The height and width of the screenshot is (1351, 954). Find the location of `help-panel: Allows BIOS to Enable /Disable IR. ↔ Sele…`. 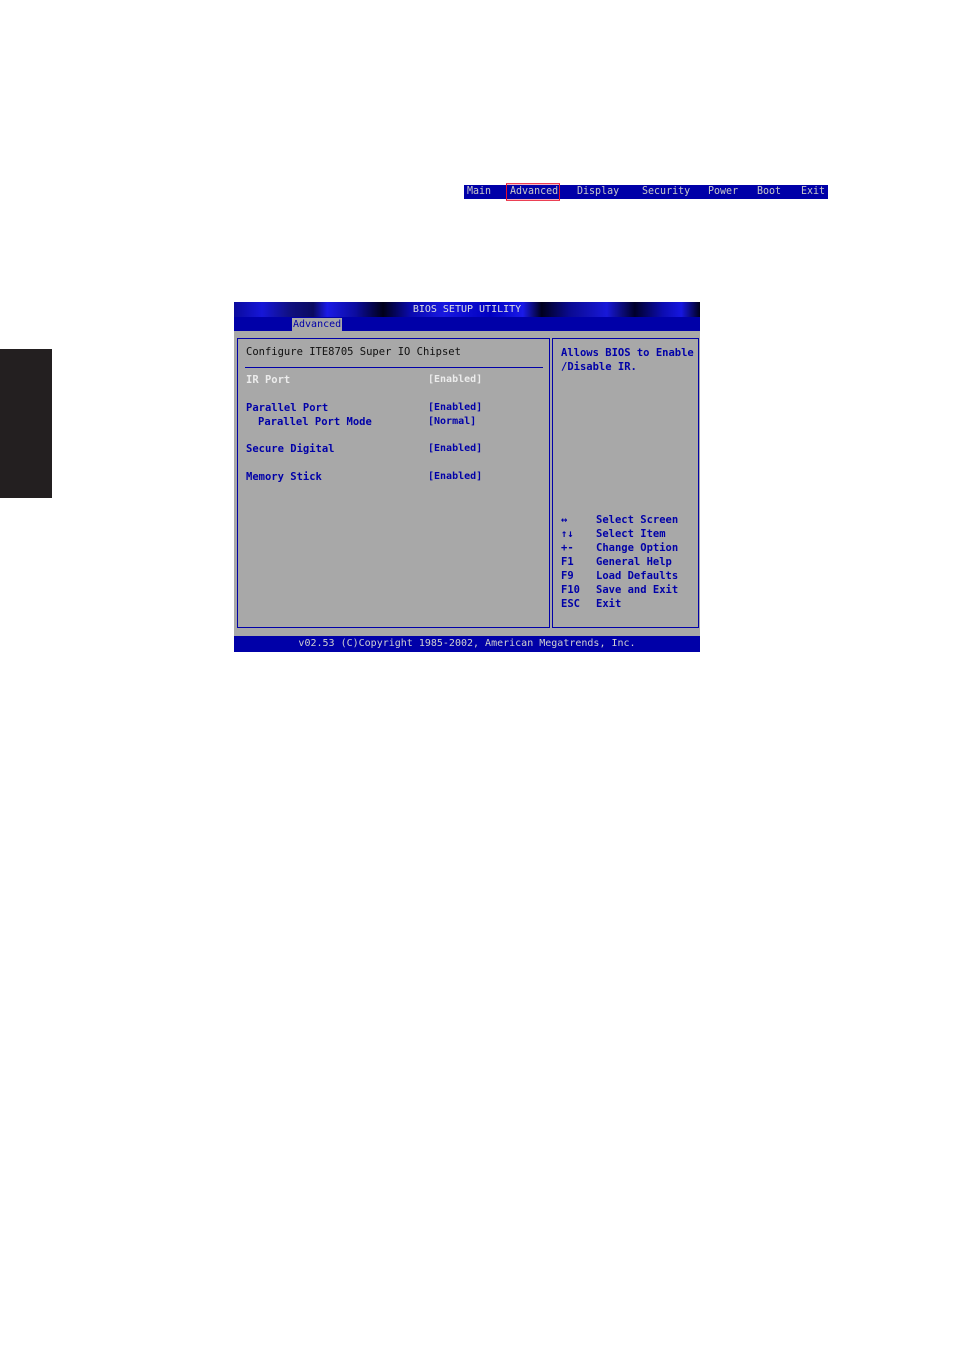

help-panel: Allows BIOS to Enable /Disable IR. ↔ Sele… is located at coordinates (625, 483).